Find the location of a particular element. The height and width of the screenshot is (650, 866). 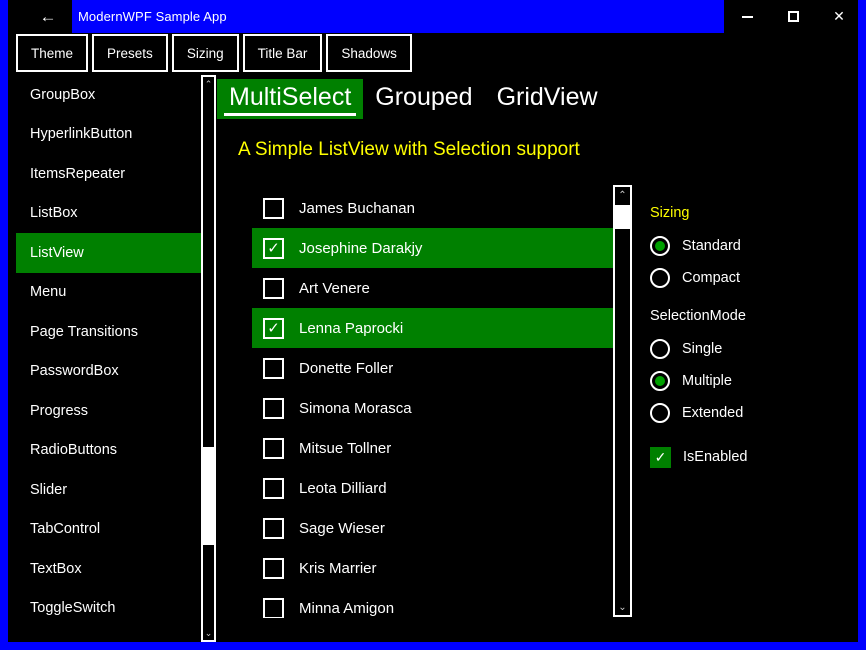

radio-single: Single is located at coordinates (755, 349).